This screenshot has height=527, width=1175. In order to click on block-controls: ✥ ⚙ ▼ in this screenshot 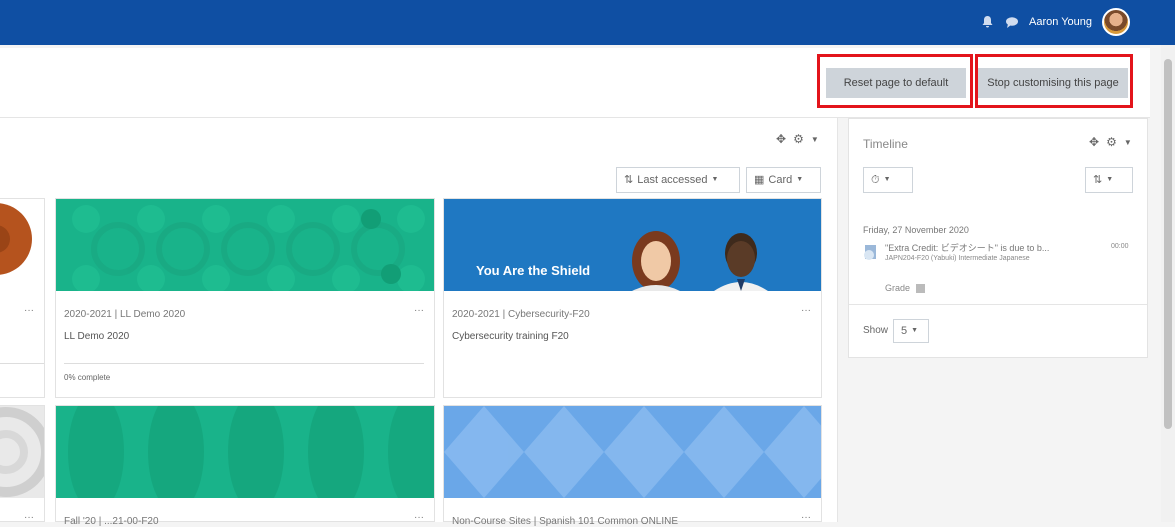, I will do `click(797, 139)`.